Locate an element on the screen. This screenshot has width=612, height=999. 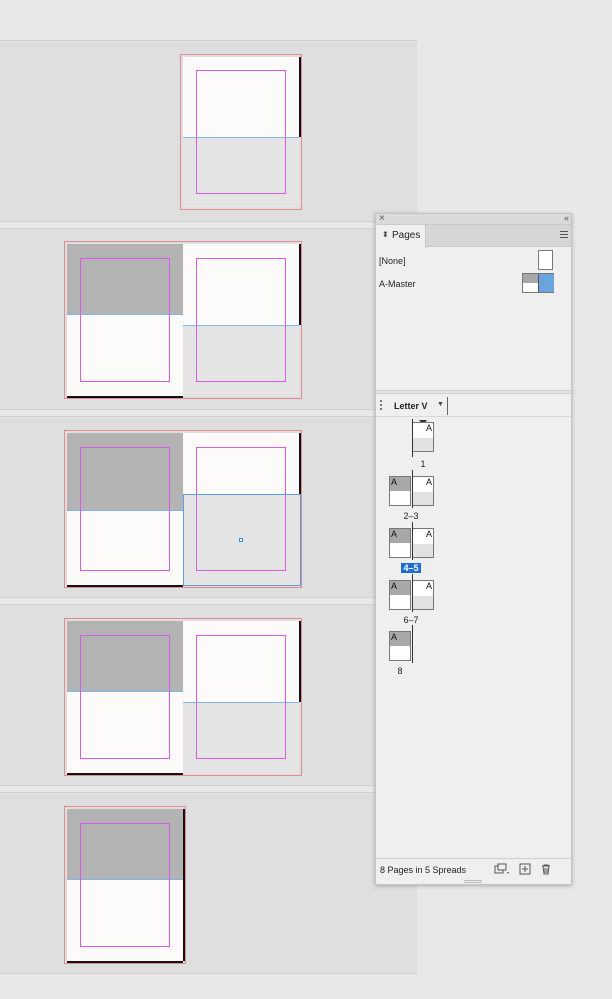
spread-label-selected-text: 4–5 is located at coordinates (411, 568).